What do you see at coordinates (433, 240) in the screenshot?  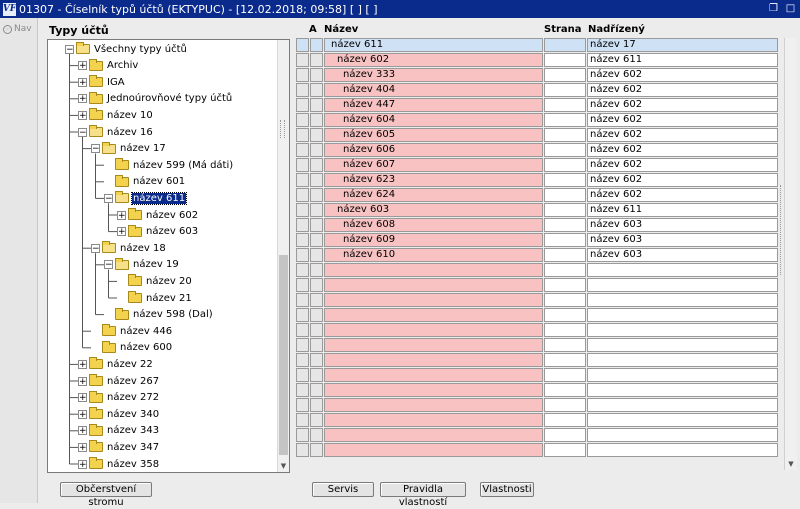 I see `cell-name: název 609` at bounding box center [433, 240].